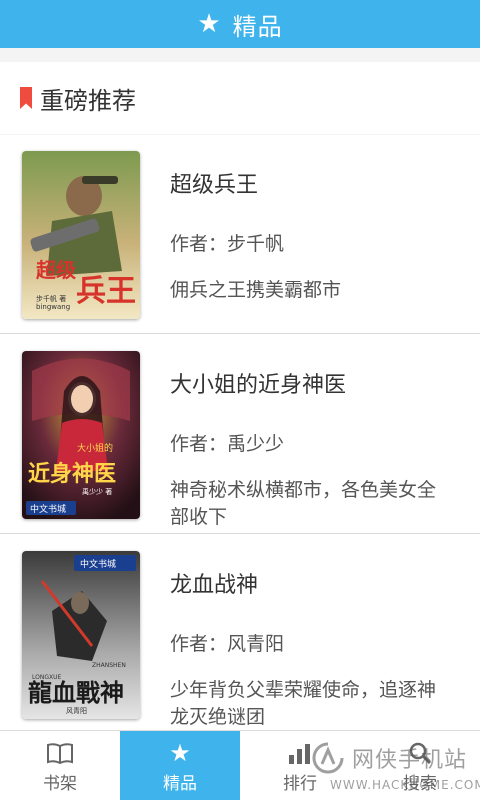 The image size is (480, 800). I want to click on cover-author-text: 步千帆 著, so click(51, 298).